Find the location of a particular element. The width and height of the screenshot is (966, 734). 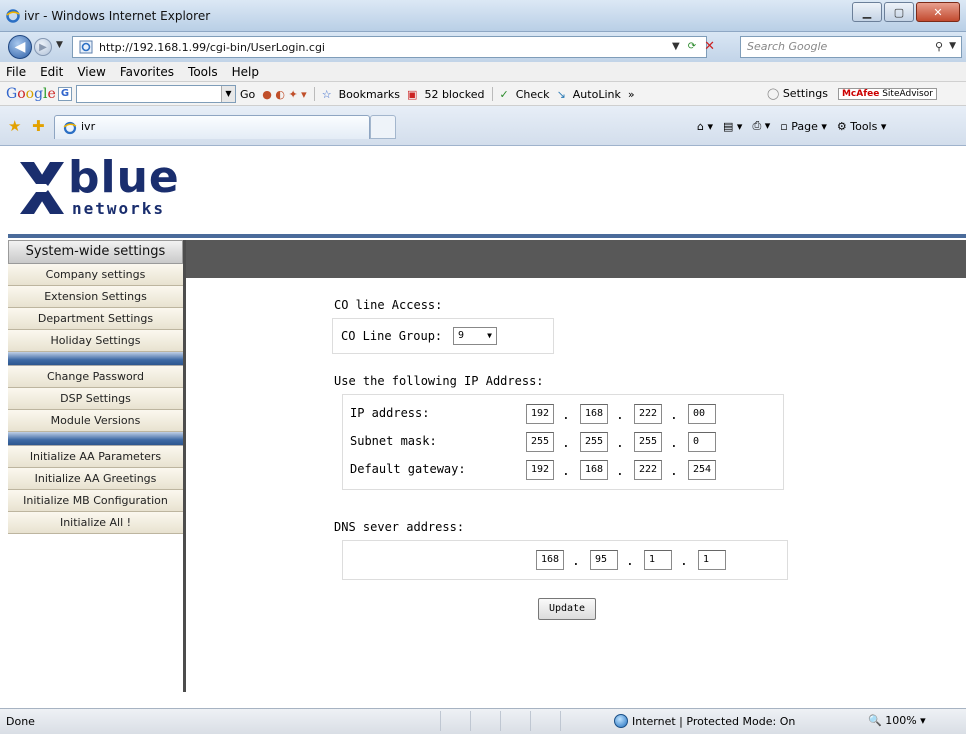

settings-button: ◯ Settings is located at coordinates (797, 93).